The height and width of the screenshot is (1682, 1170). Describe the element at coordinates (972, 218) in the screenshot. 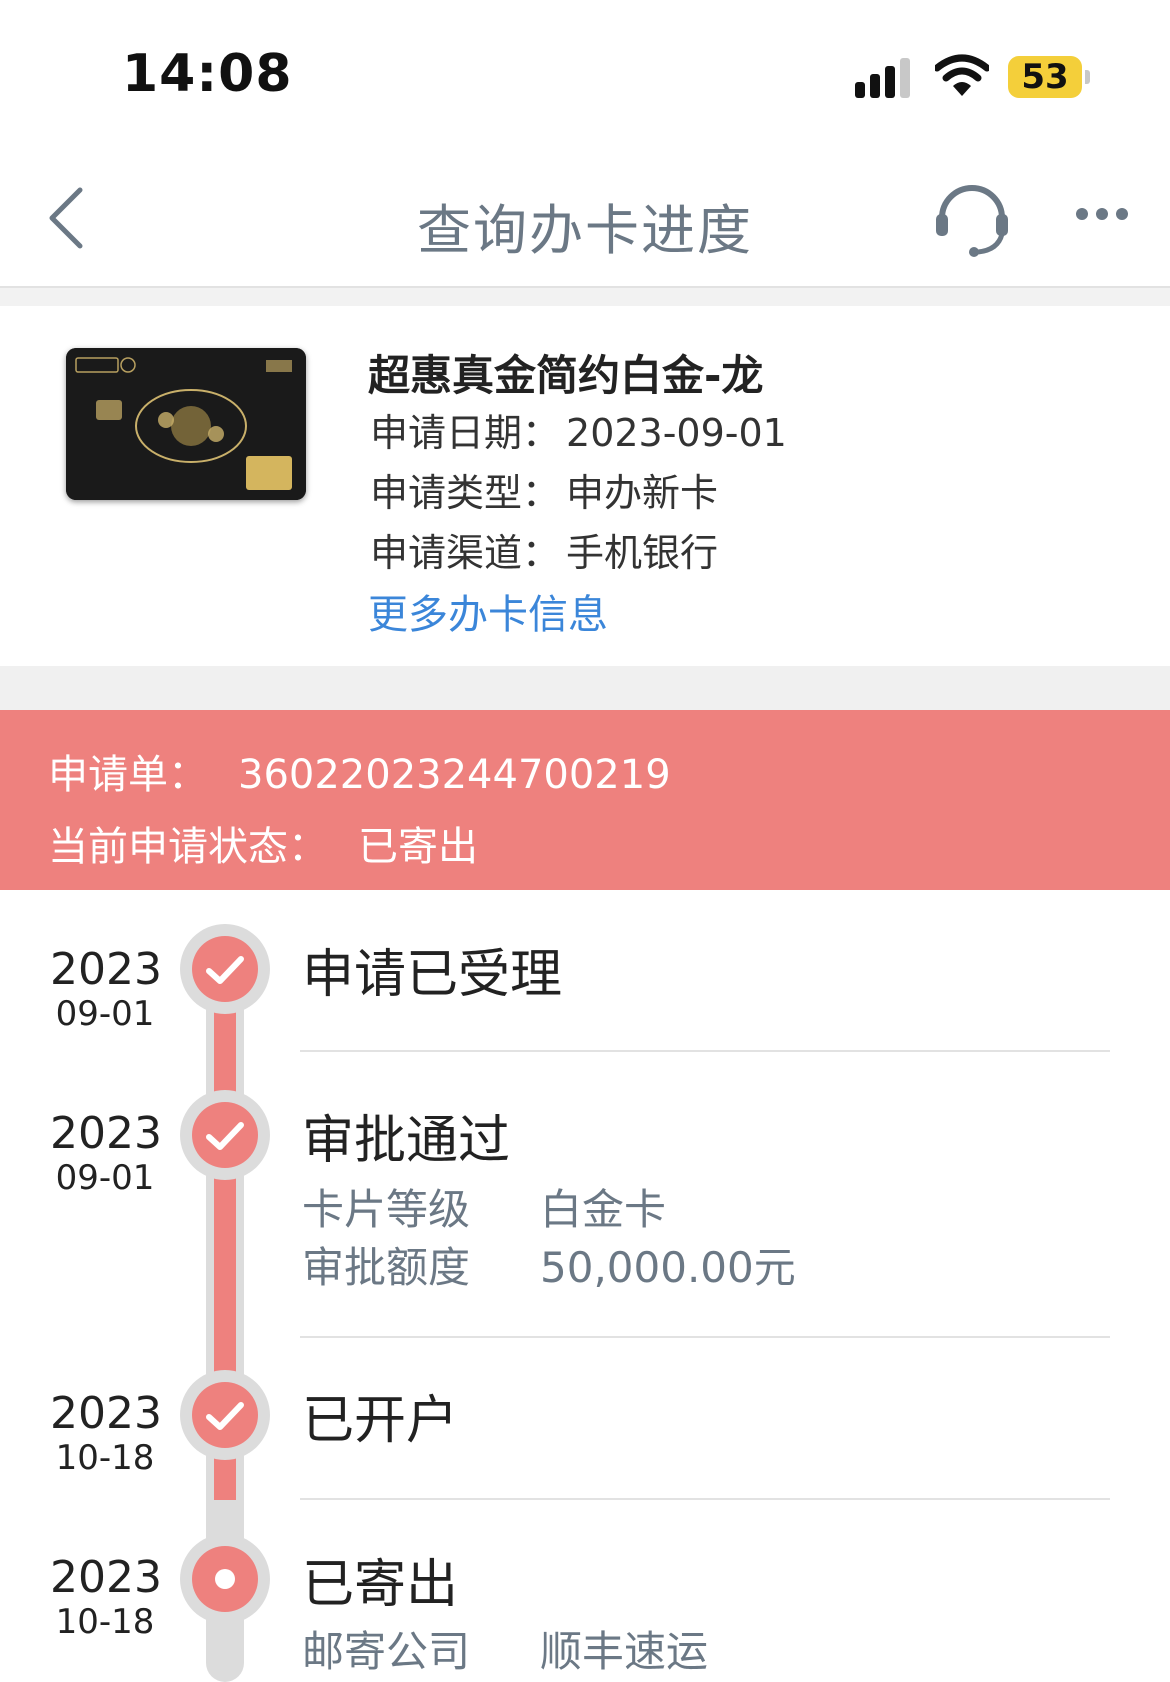

I see `customer-service-icon` at that location.